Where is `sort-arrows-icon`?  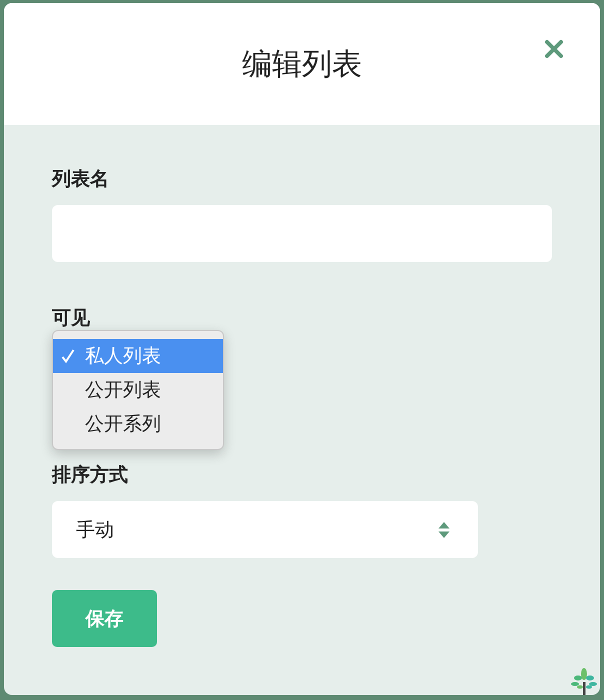 sort-arrows-icon is located at coordinates (444, 529).